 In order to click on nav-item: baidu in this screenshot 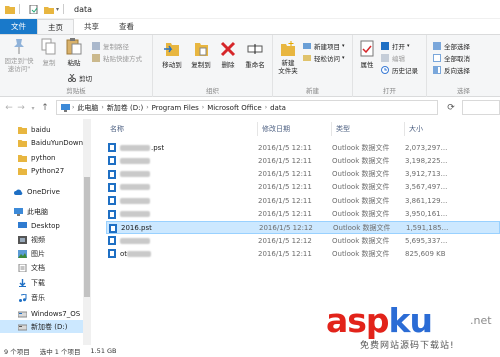, I will do `click(34, 129)`.